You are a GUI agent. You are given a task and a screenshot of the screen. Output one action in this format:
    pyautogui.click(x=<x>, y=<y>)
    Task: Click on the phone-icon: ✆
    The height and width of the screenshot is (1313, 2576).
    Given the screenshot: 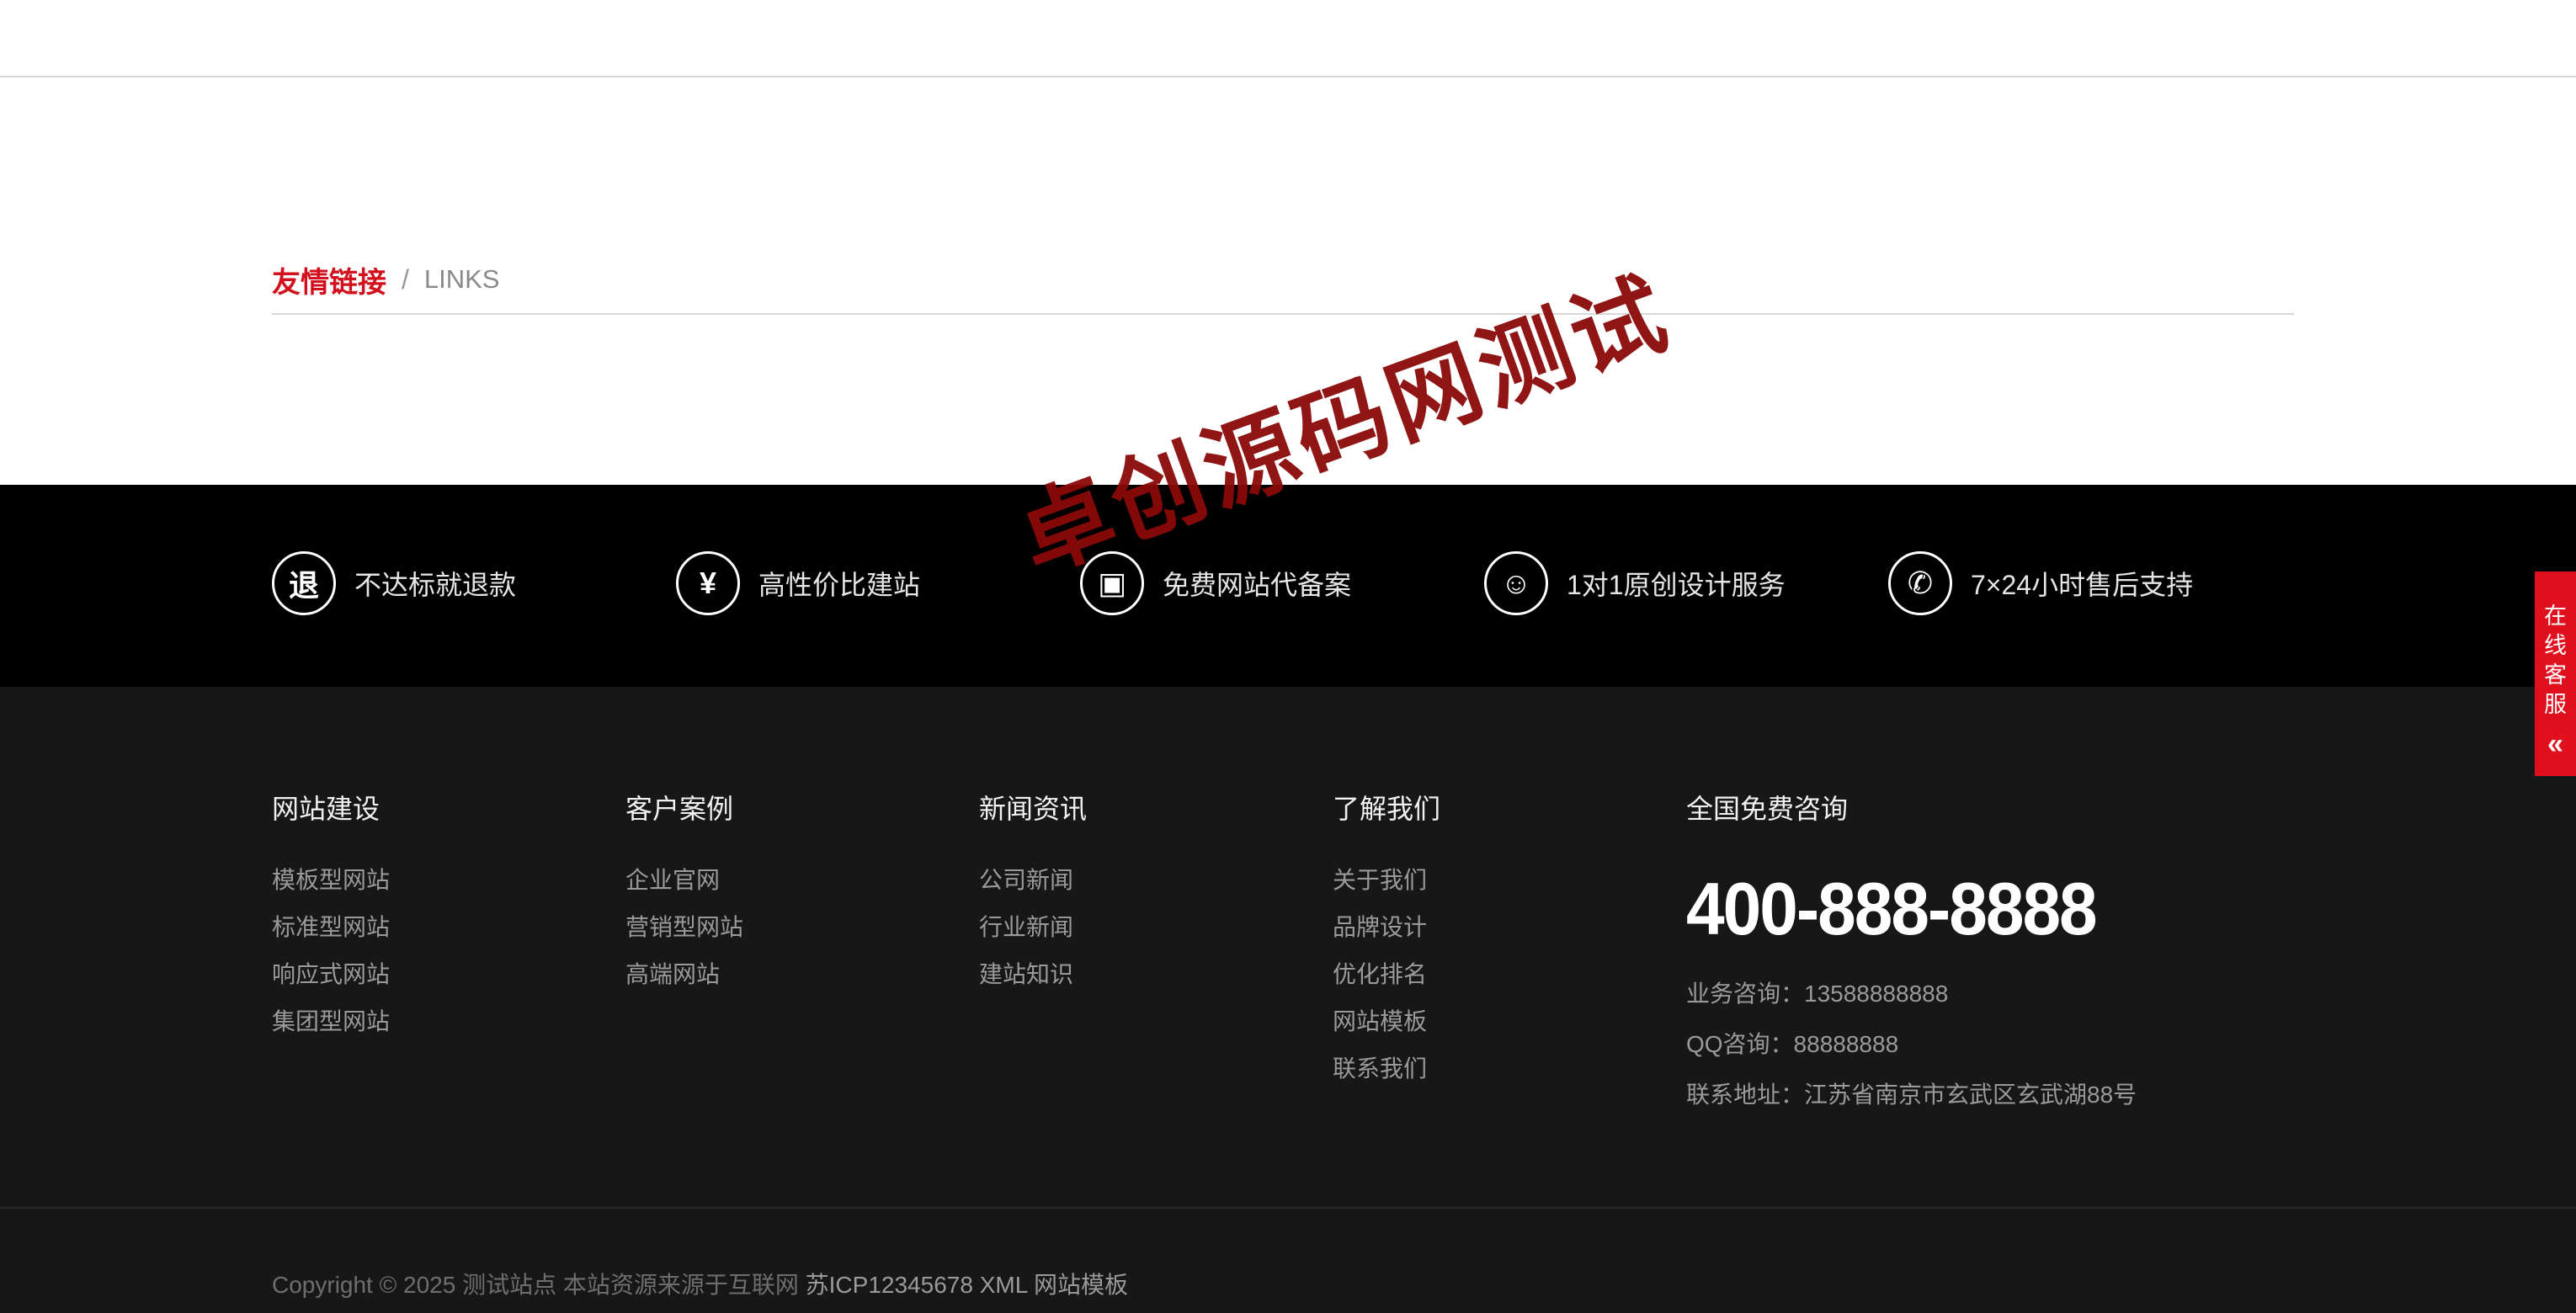 What is the action you would take?
    pyautogui.click(x=1920, y=583)
    